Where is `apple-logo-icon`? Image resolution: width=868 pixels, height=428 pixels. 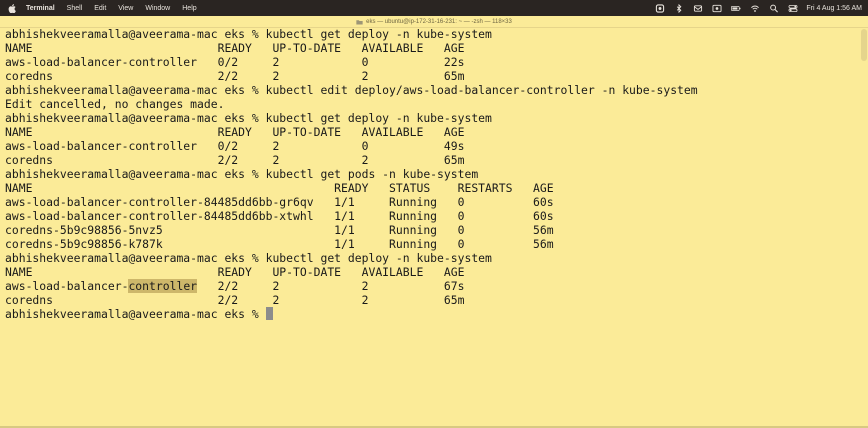 apple-logo-icon is located at coordinates (12, 8).